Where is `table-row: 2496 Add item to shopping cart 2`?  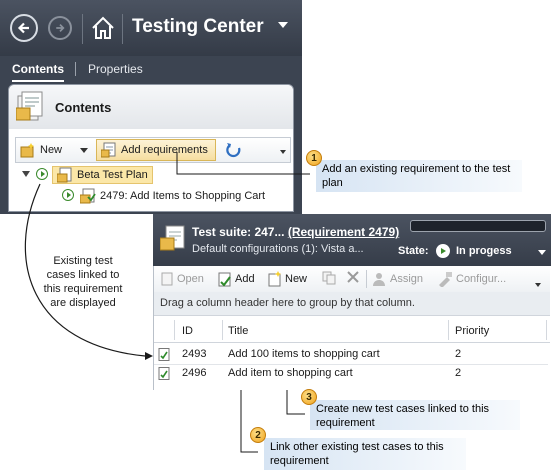 table-row: 2496 Add item to shopping cart 2 is located at coordinates (351, 374).